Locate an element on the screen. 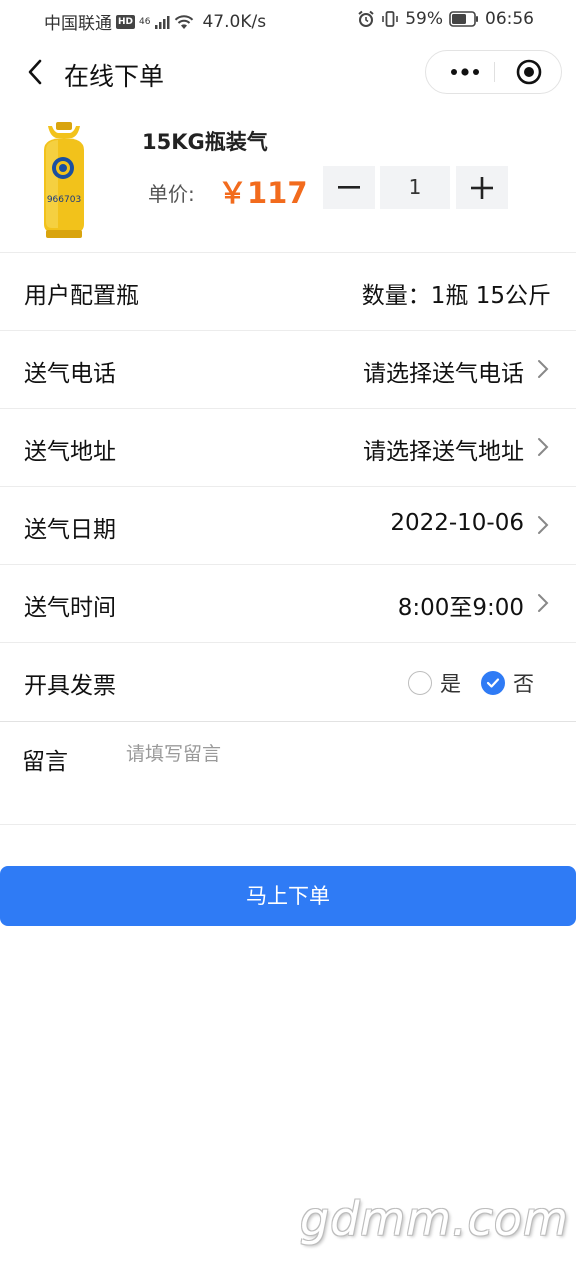  clock: 06:56 is located at coordinates (509, 19).